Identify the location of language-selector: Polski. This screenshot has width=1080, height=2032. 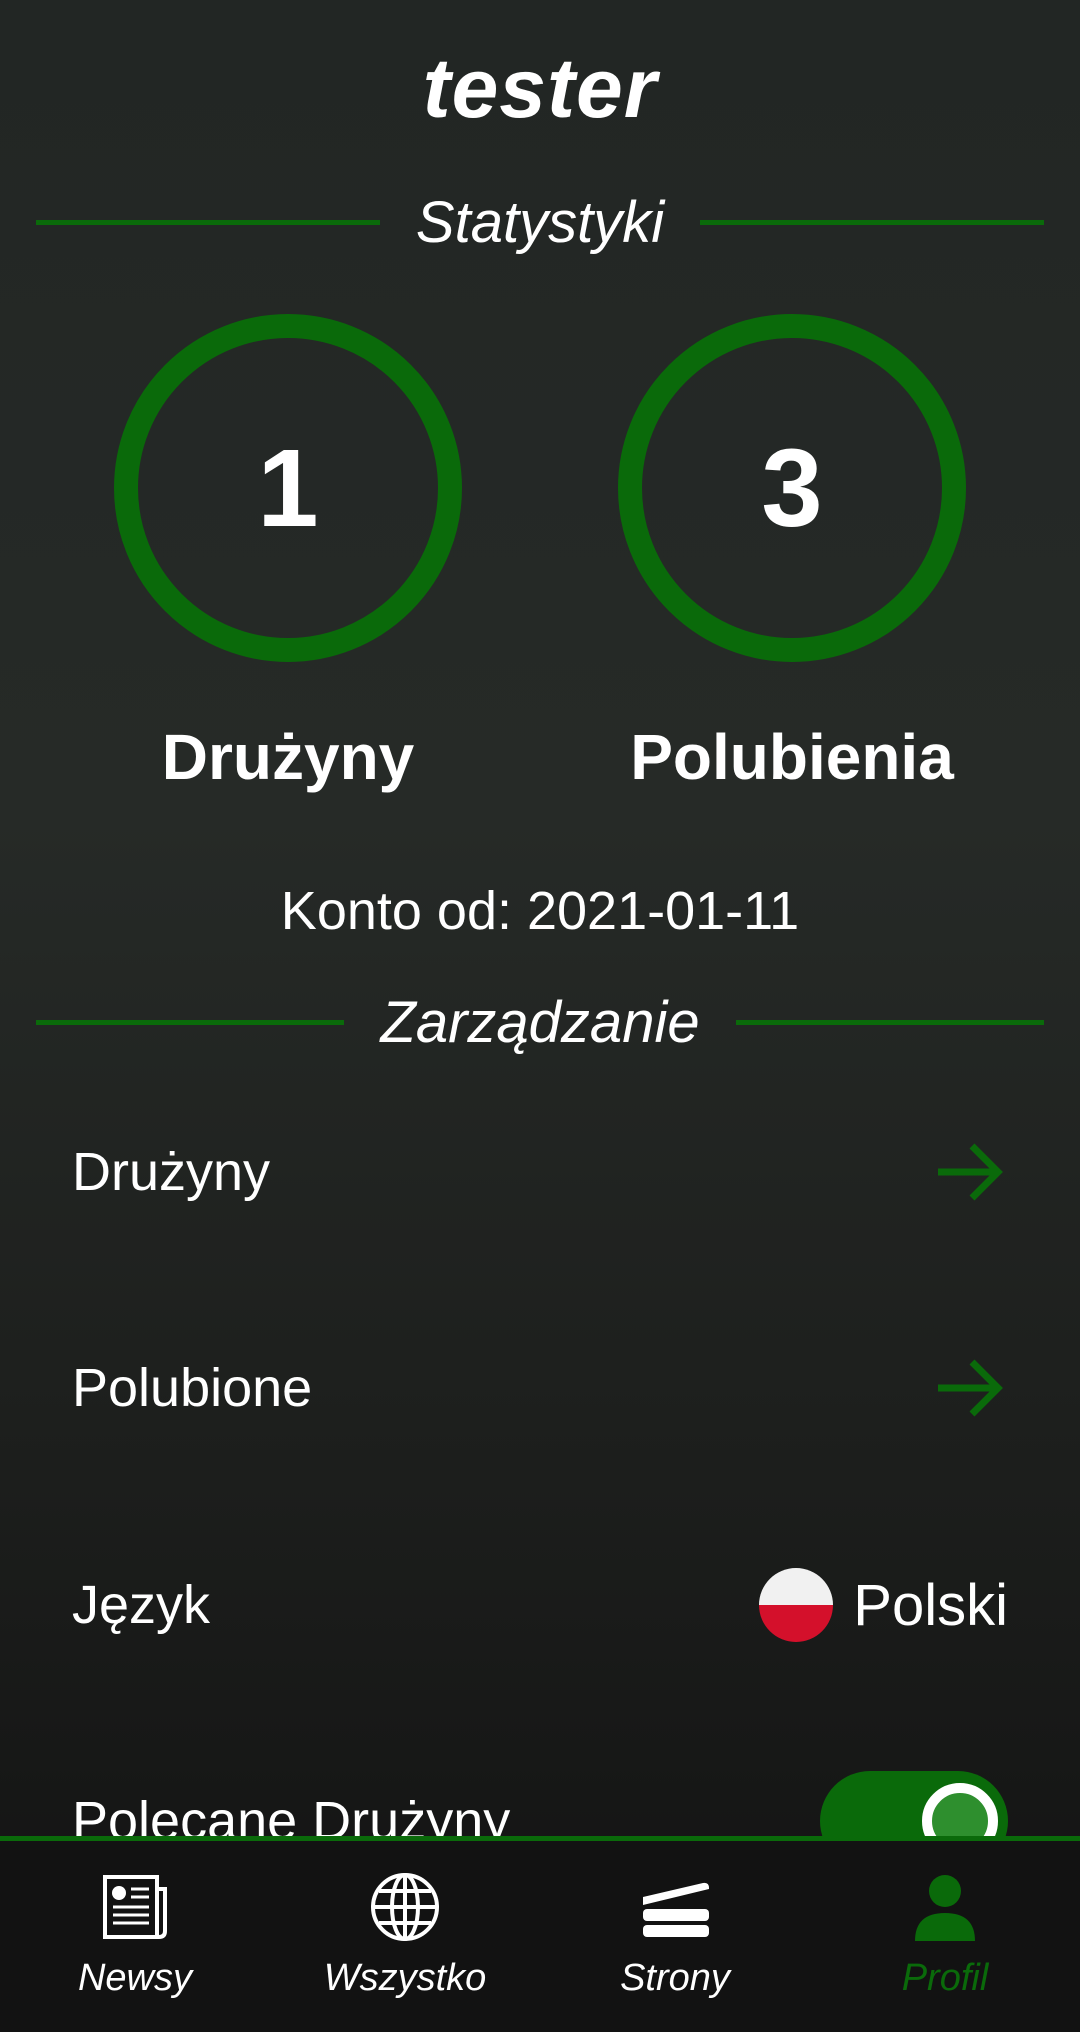
(883, 1605).